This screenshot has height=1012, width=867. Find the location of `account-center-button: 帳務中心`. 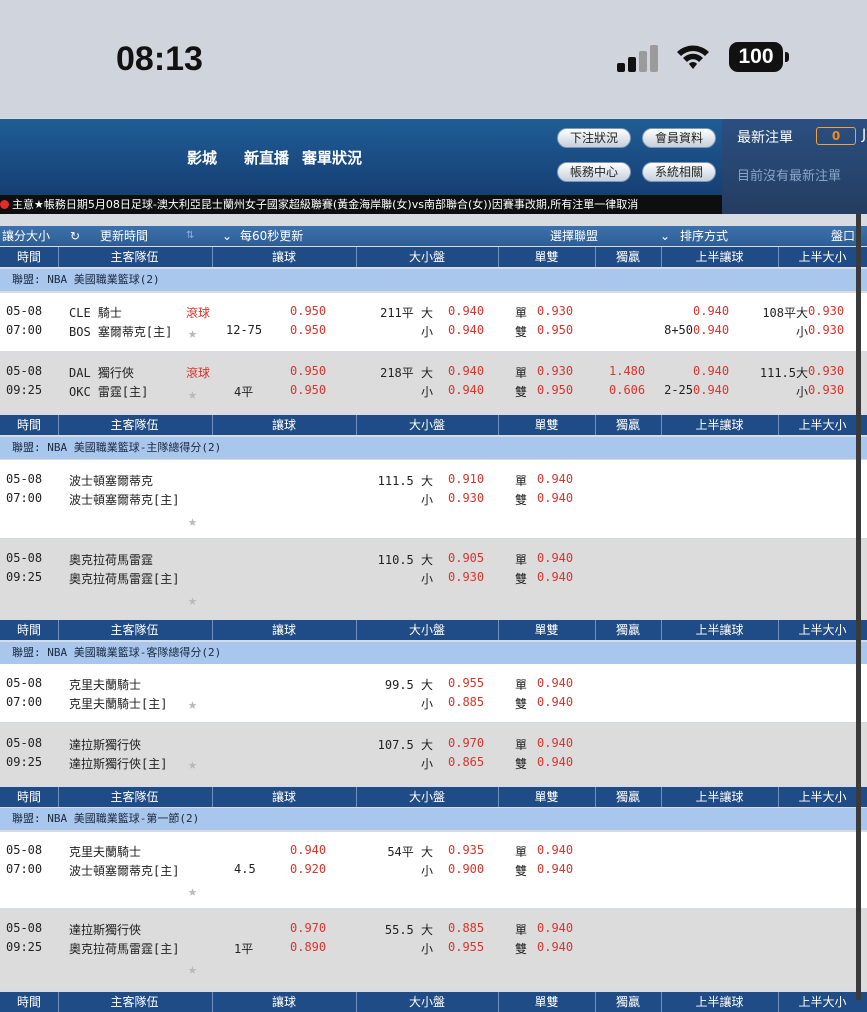

account-center-button: 帳務中心 is located at coordinates (594, 172).